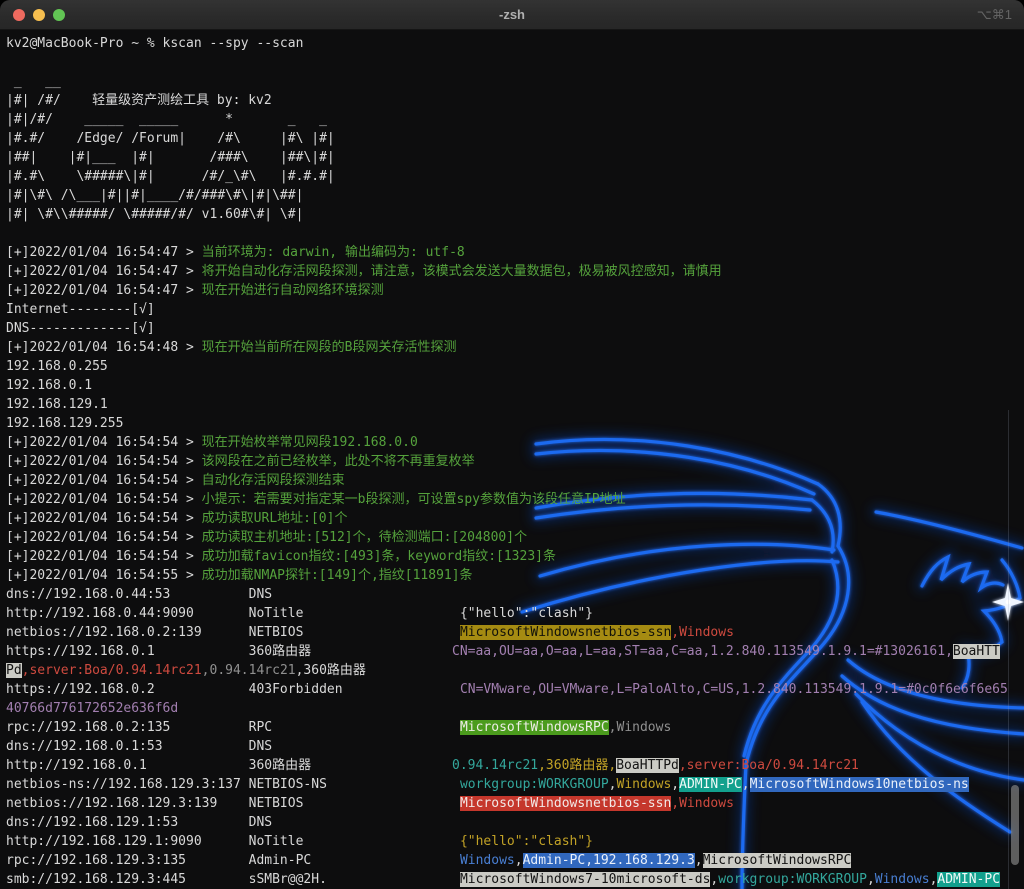 This screenshot has width=1024, height=889. I want to click on terminal-text-segment: http://192.168.0.44:9090 NoTitle, so click(233, 613).